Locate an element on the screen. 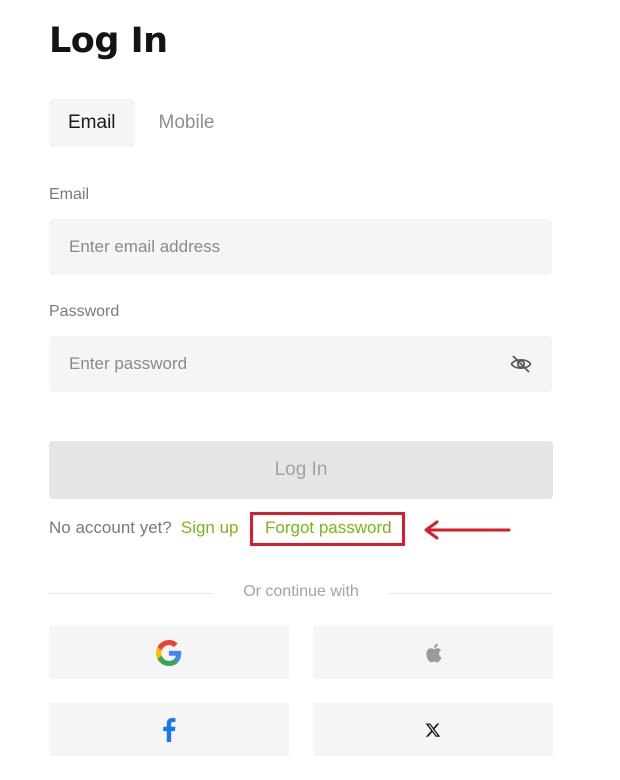 The width and height of the screenshot is (620, 780). apple-login-button is located at coordinates (433, 652).